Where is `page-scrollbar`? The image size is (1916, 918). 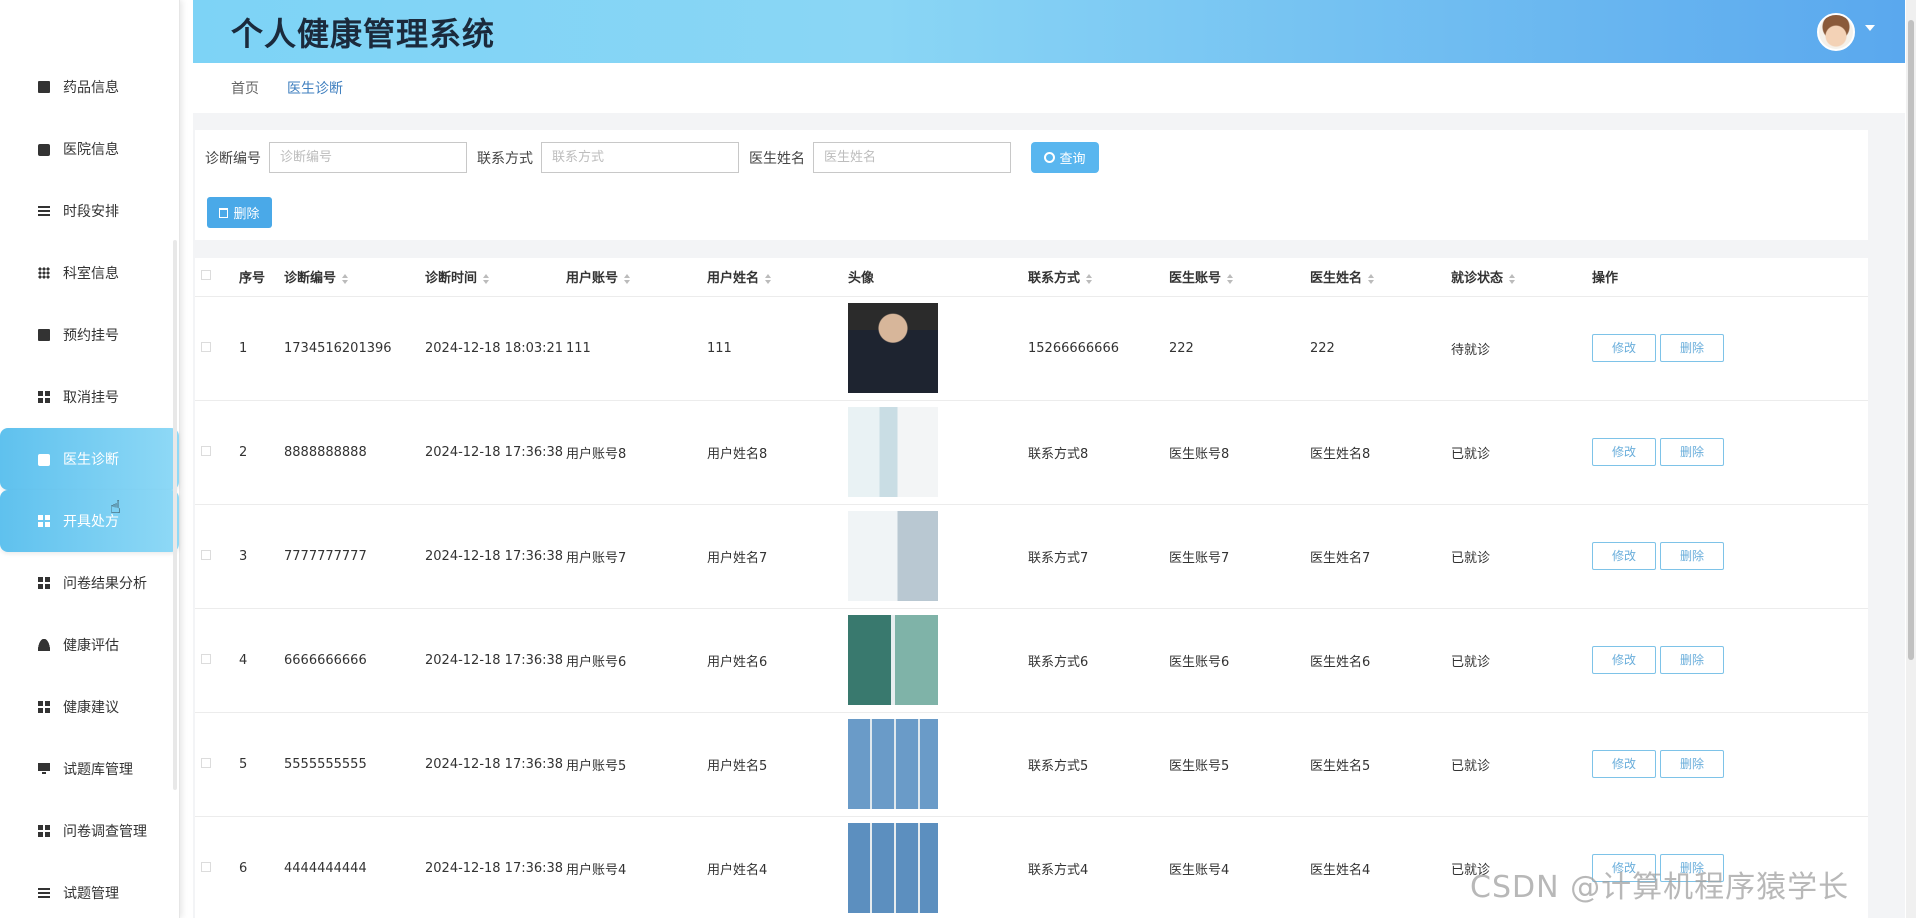 page-scrollbar is located at coordinates (1911, 459).